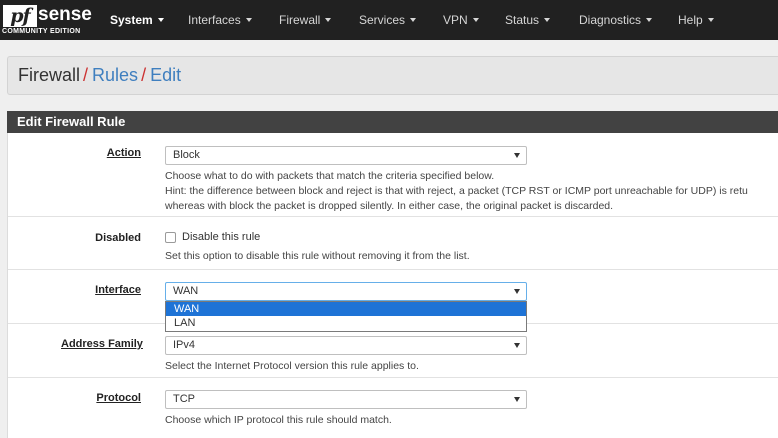 The height and width of the screenshot is (438, 778). What do you see at coordinates (346, 323) in the screenshot?
I see `interface-option-lan: LAN` at bounding box center [346, 323].